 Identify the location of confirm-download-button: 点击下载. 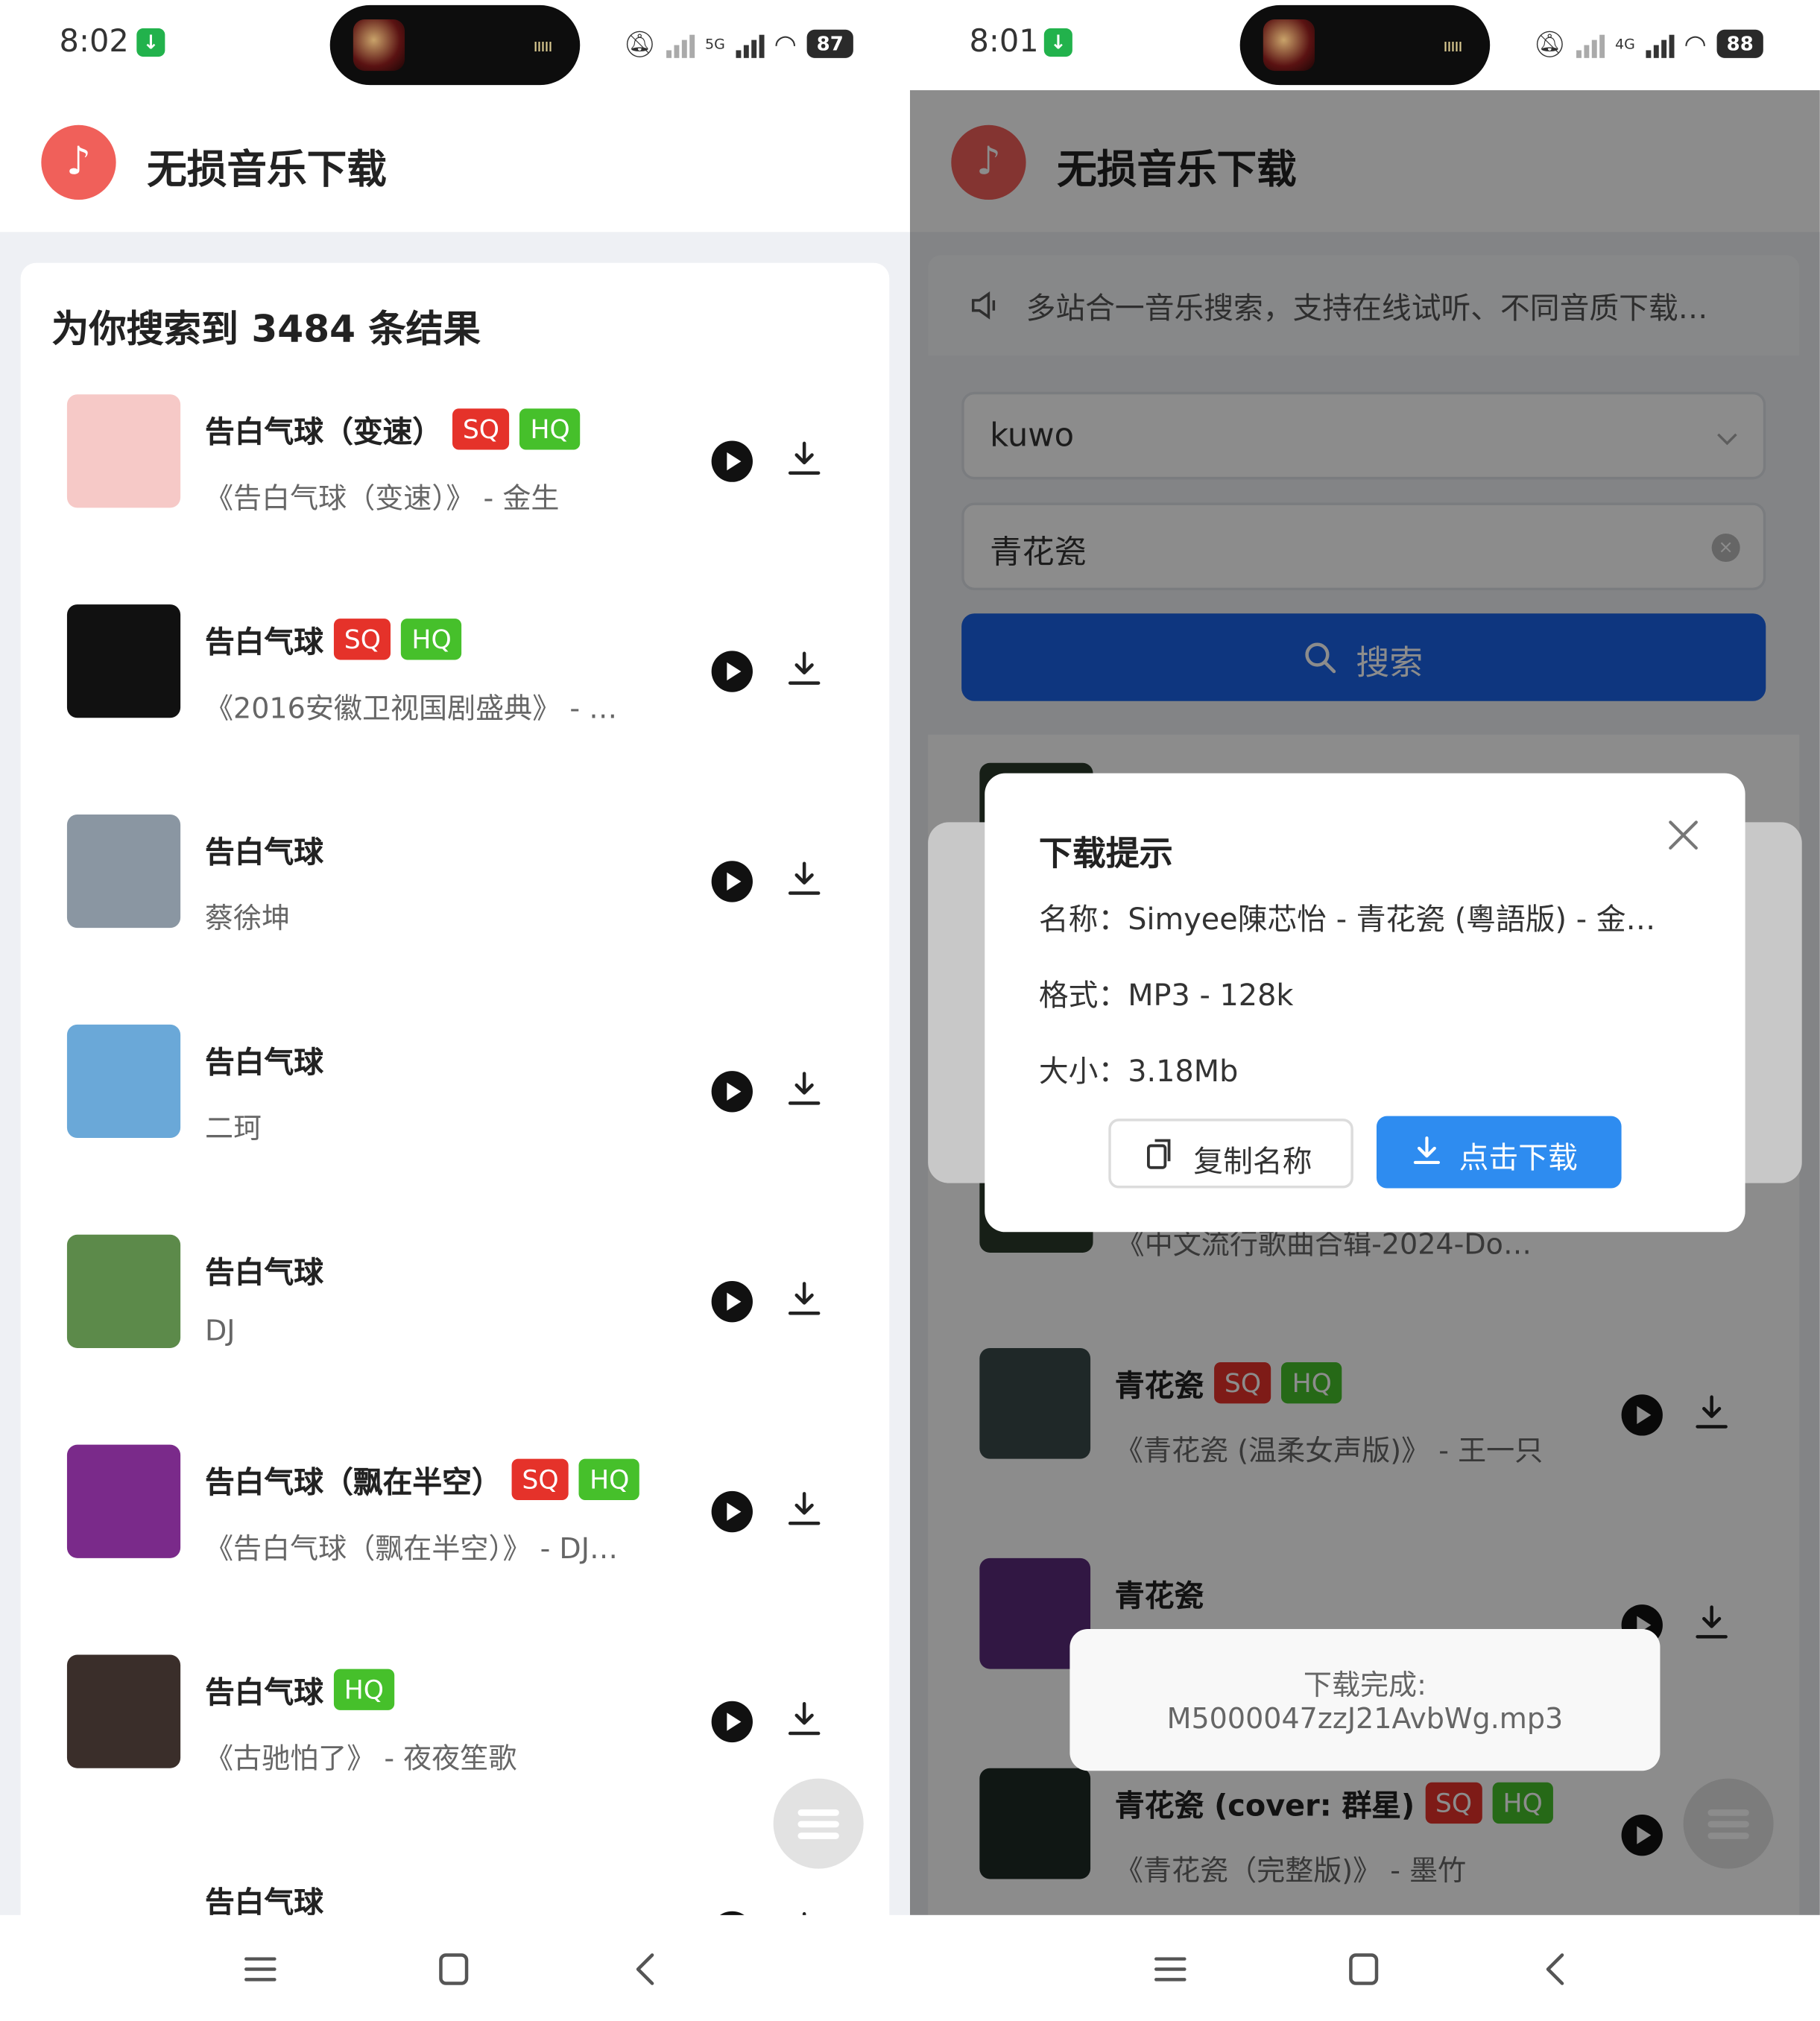
(1499, 1152).